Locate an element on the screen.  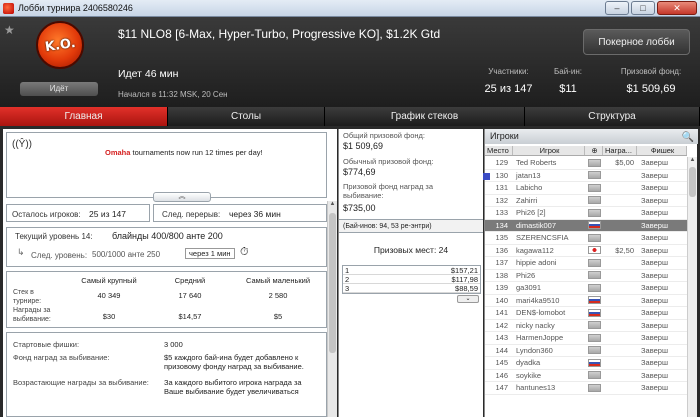
player-row: 139 ga3091 Заверш is located at coordinates (586, 288).